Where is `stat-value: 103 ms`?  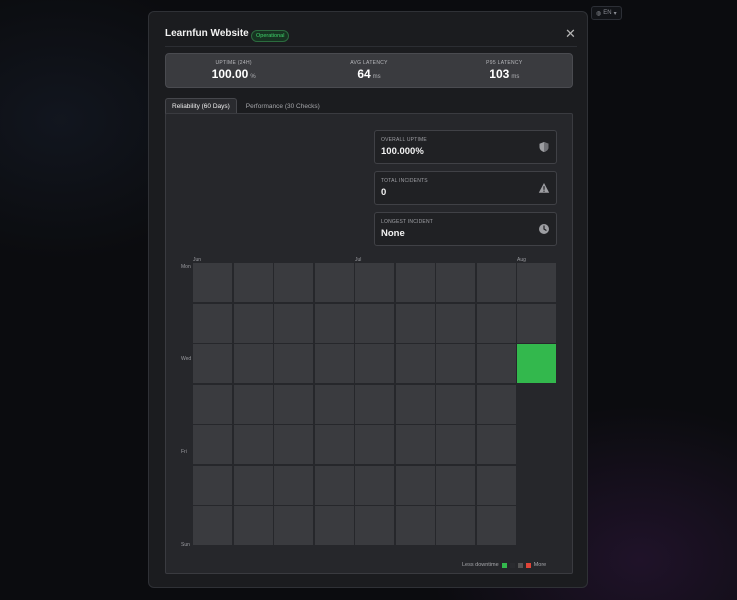
stat-value: 103 ms is located at coordinates (504, 74).